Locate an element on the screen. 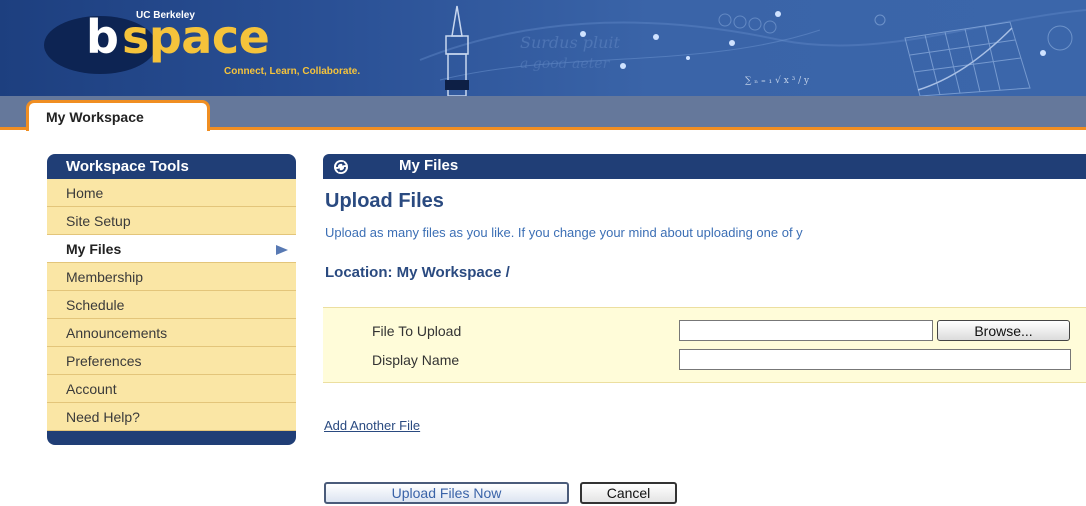 This screenshot has height=506, width=1086. location-label: Location: My Workspace / is located at coordinates (417, 272).